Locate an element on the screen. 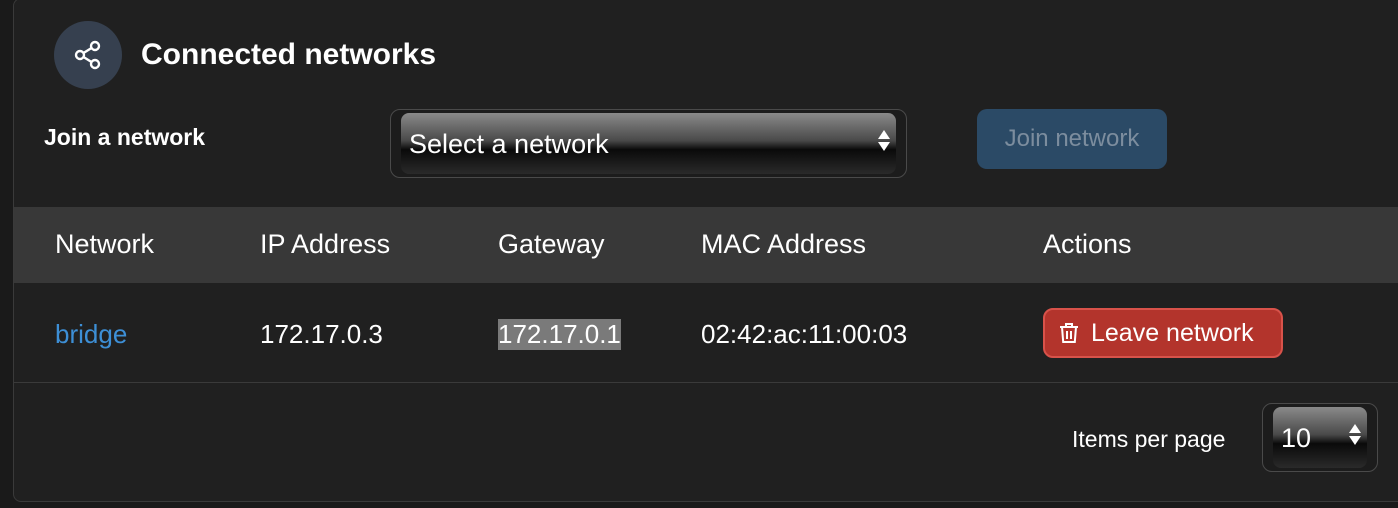 The width and height of the screenshot is (1398, 508). network-select: Select a network is located at coordinates (648, 143).